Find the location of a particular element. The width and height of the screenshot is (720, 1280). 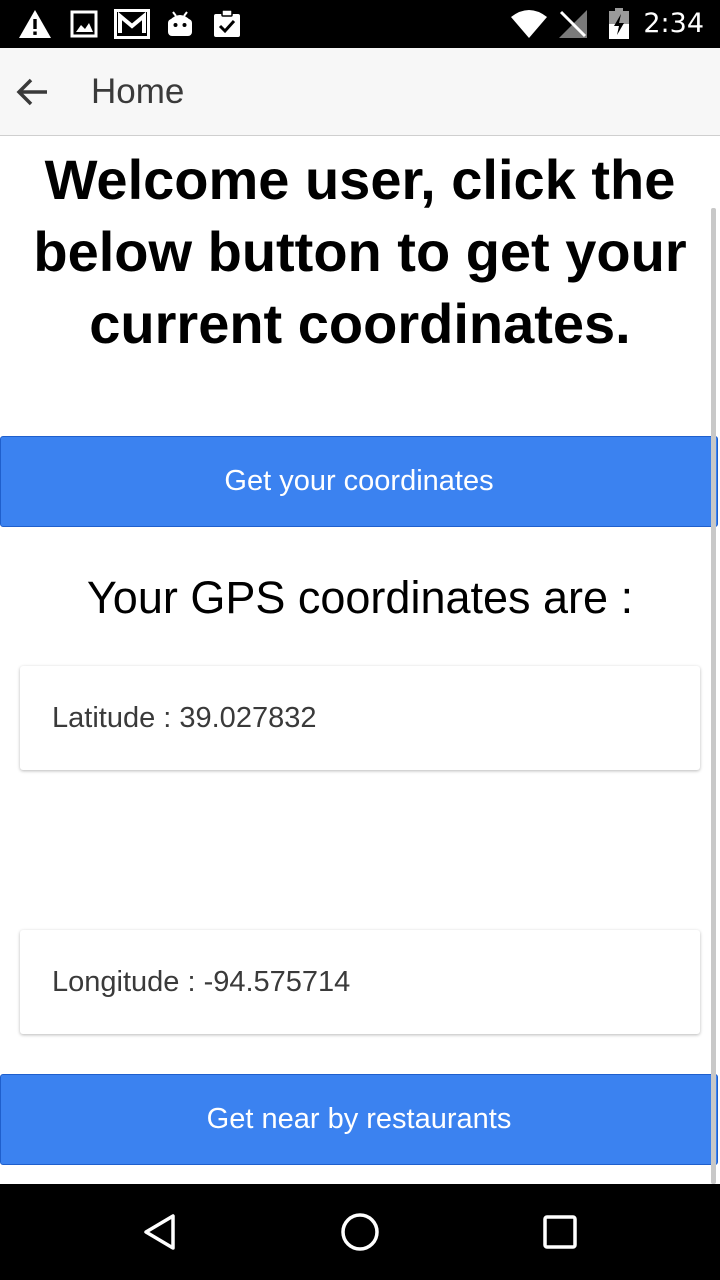

nav-back-button is located at coordinates (160, 1232).